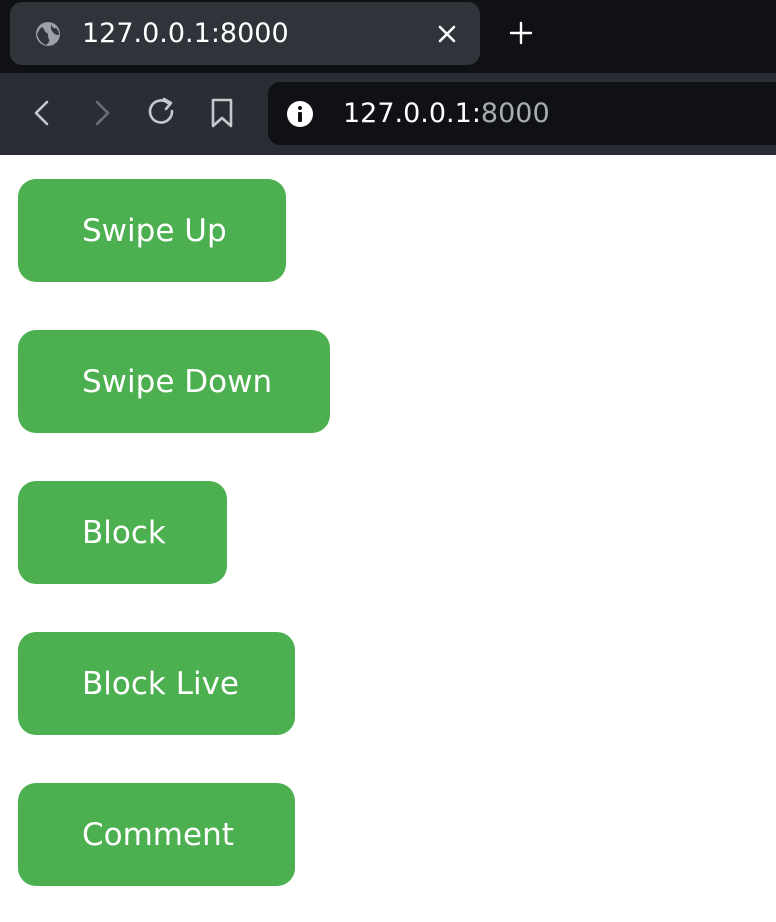 Image resolution: width=776 pixels, height=922 pixels. Describe the element at coordinates (222, 113) in the screenshot. I see `bookmark-icon` at that location.